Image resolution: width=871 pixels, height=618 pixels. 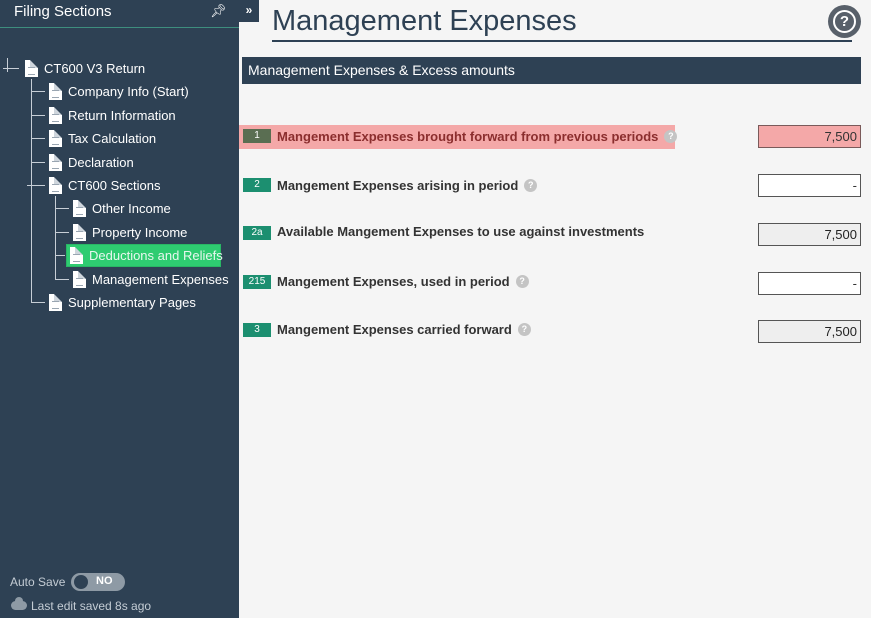 What do you see at coordinates (104, 581) in the screenshot?
I see `autosave-state: NO` at bounding box center [104, 581].